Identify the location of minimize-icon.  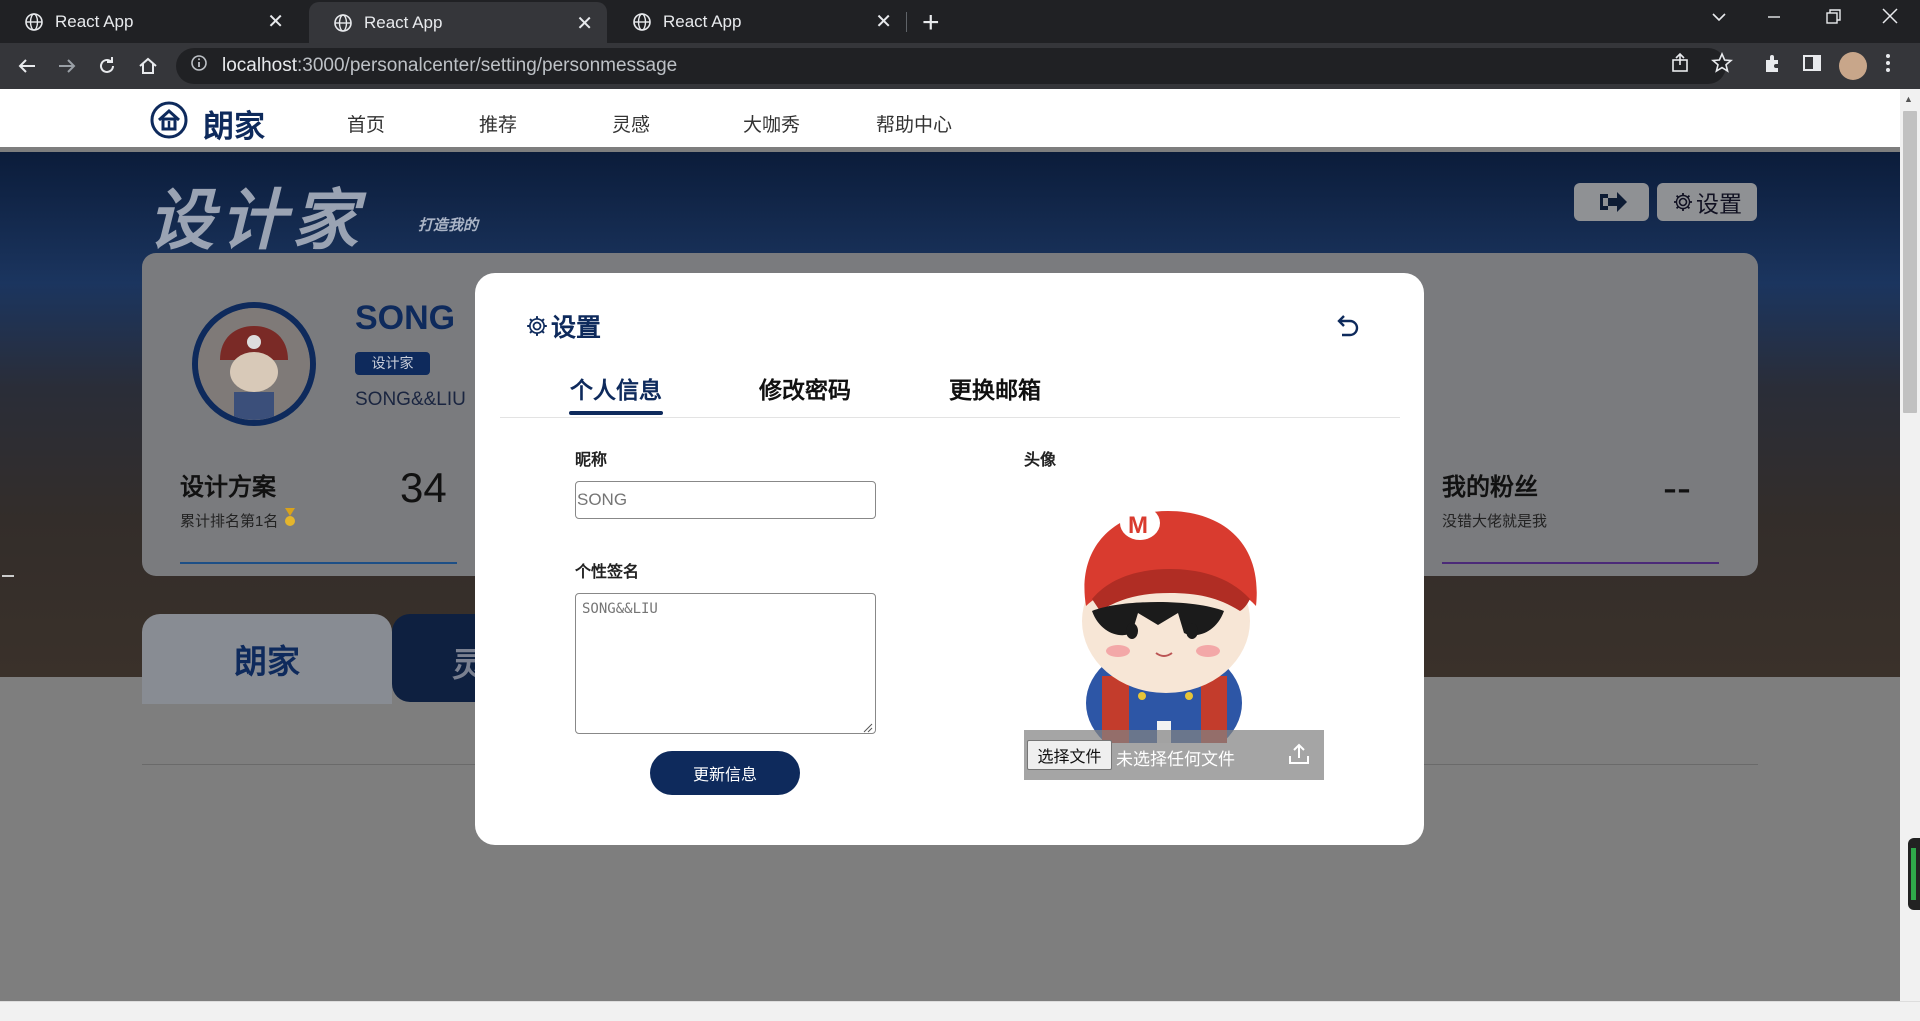
(1774, 20).